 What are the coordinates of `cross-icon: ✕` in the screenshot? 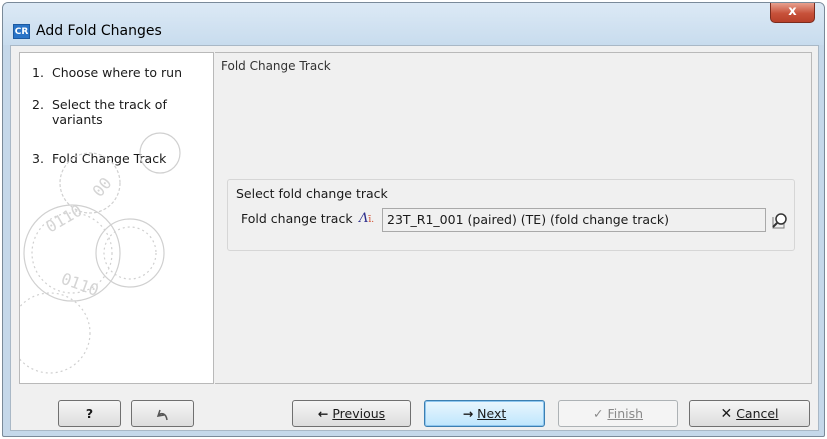 It's located at (726, 414).